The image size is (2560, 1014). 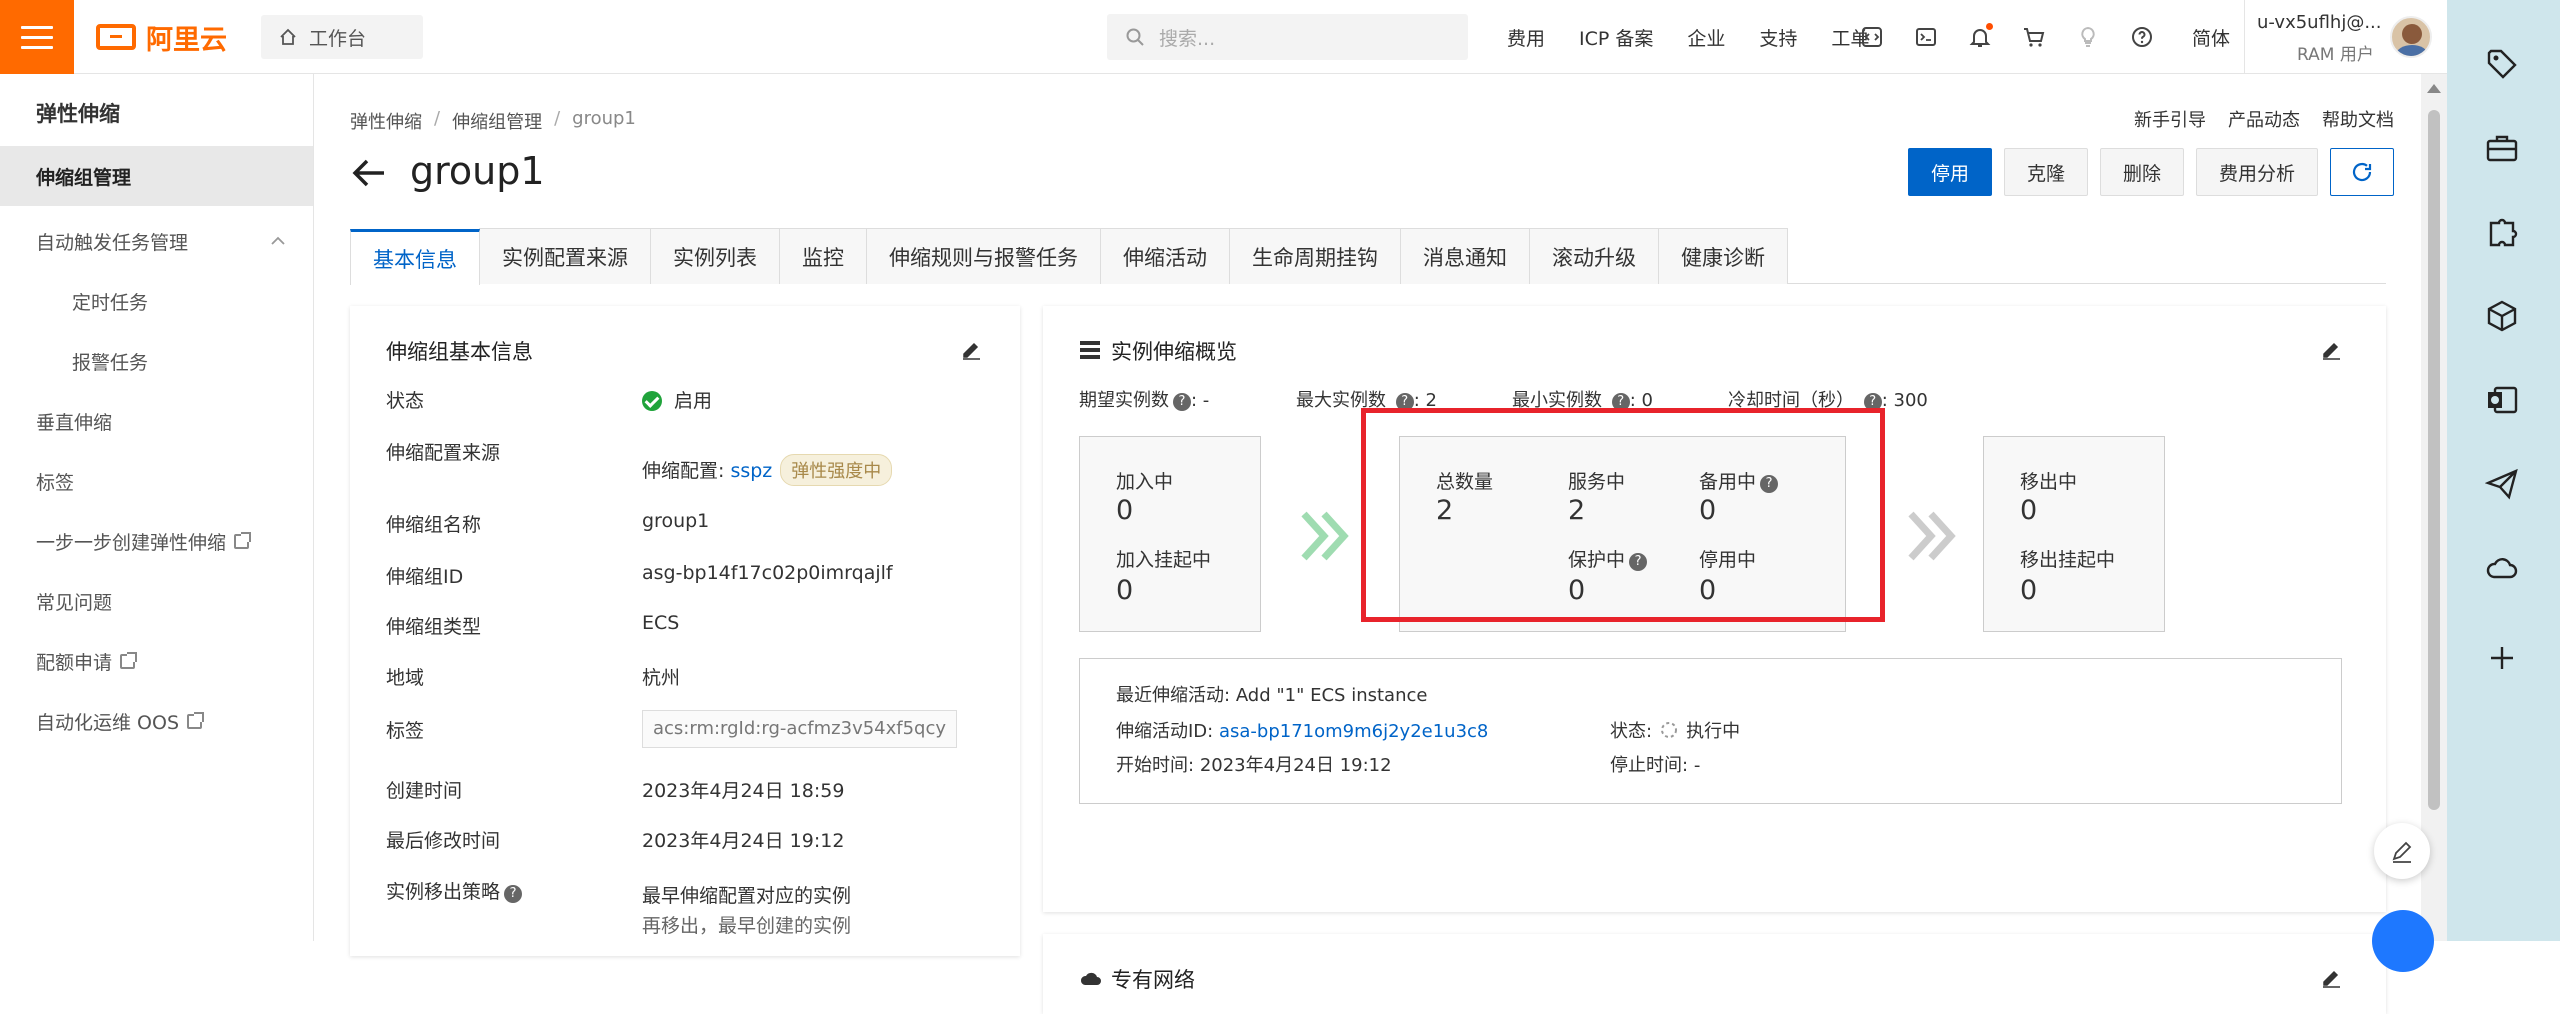 What do you see at coordinates (1714, 974) in the screenshot?
I see `vpc-card: 专有网络` at bounding box center [1714, 974].